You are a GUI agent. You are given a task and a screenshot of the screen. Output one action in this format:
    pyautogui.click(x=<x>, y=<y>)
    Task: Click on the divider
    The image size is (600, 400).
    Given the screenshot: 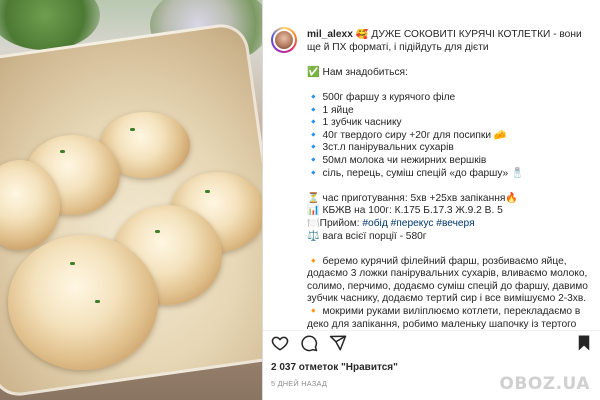 What is the action you would take?
    pyautogui.click(x=431, y=330)
    